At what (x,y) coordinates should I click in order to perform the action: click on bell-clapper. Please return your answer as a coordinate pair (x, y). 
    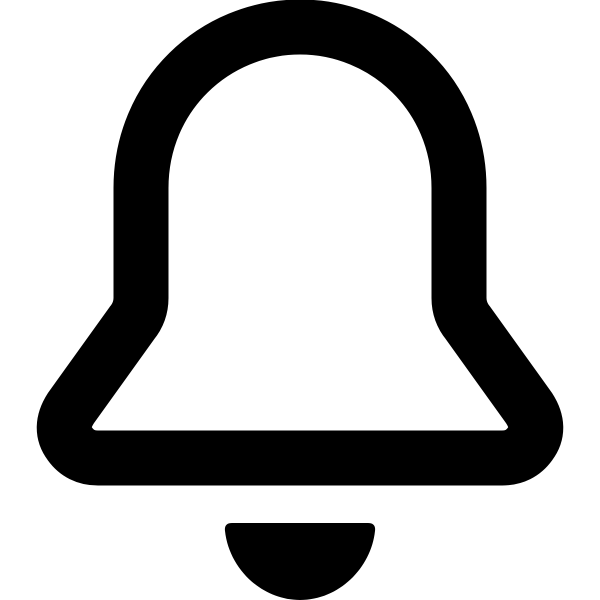
    Looking at the image, I should click on (300, 561).